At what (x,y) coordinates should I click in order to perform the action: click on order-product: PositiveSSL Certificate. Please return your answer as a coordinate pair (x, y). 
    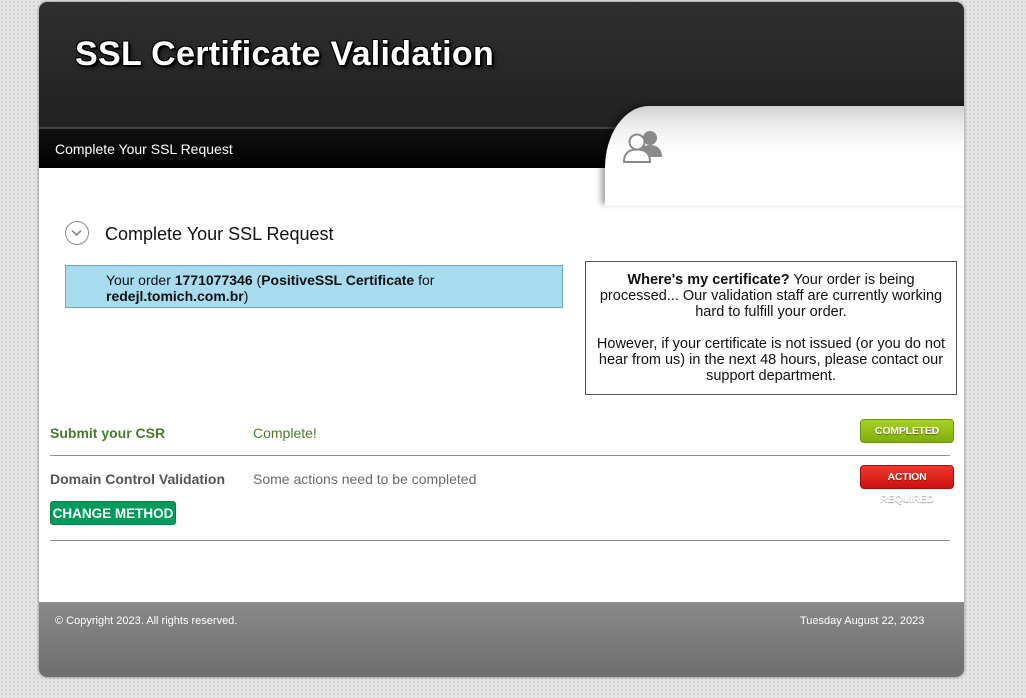
    Looking at the image, I should click on (338, 280).